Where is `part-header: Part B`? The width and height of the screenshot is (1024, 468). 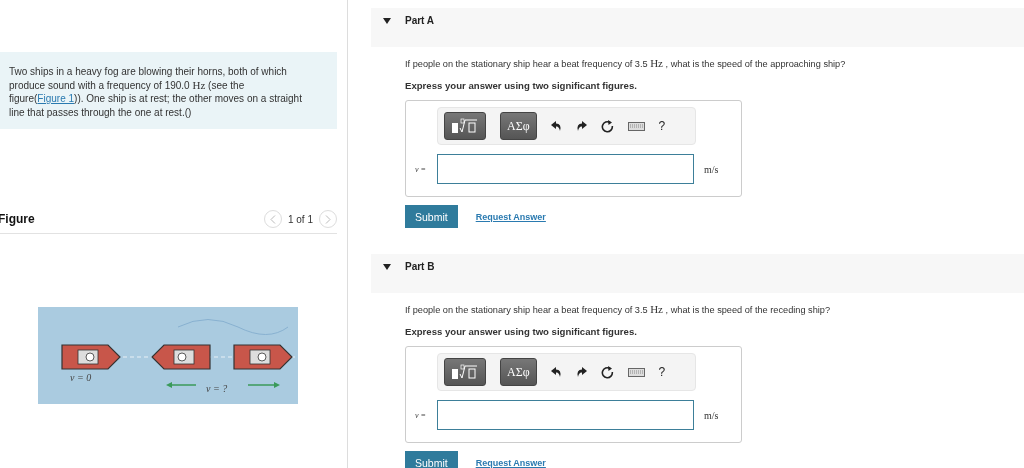
part-header: Part B is located at coordinates (697, 273).